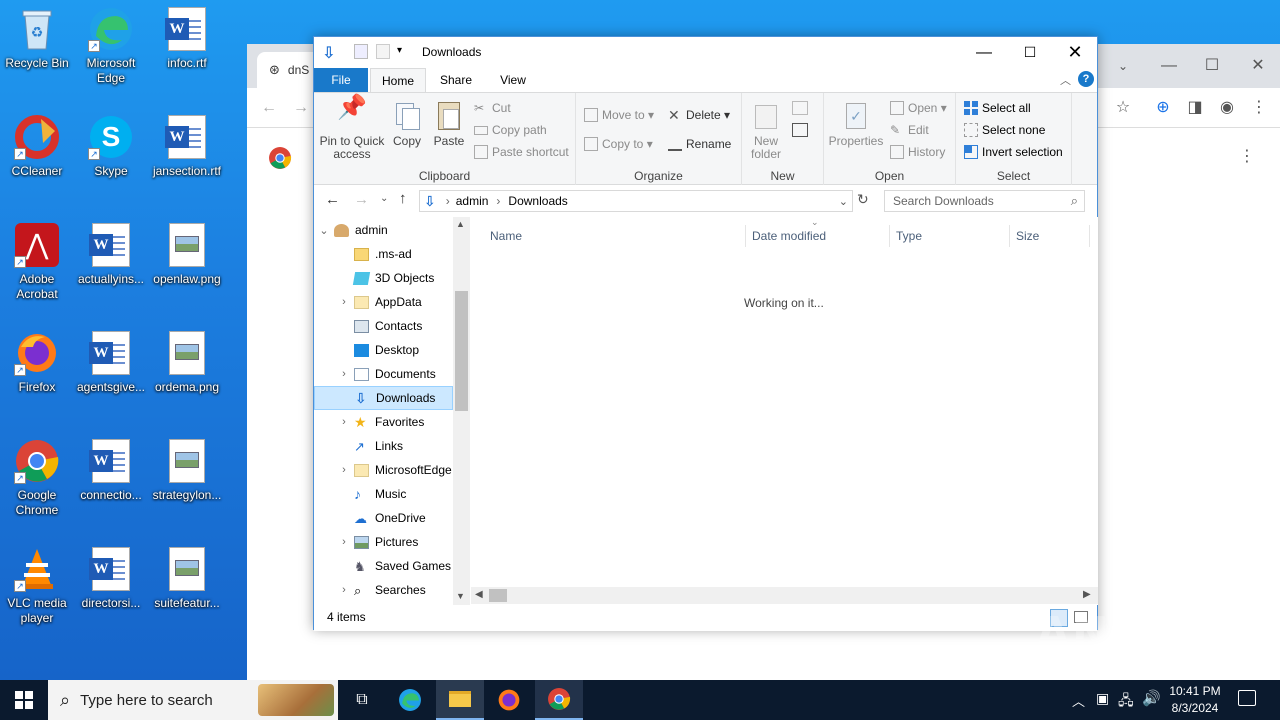 Image resolution: width=1280 pixels, height=720 pixels. Describe the element at coordinates (37, 362) in the screenshot. I see `desktop-icon-firefox: ↗ Firefox` at that location.